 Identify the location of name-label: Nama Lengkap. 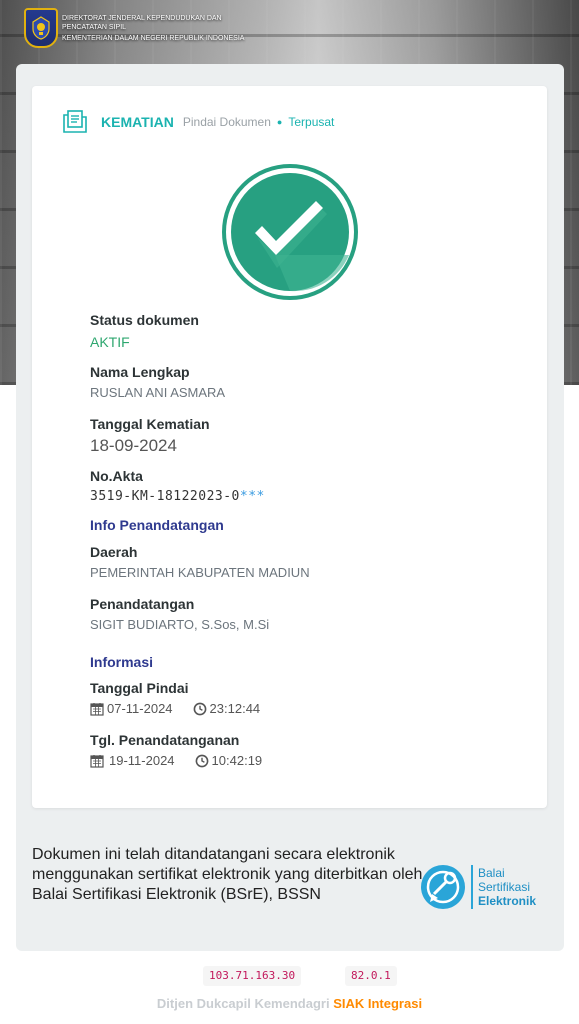
(140, 372).